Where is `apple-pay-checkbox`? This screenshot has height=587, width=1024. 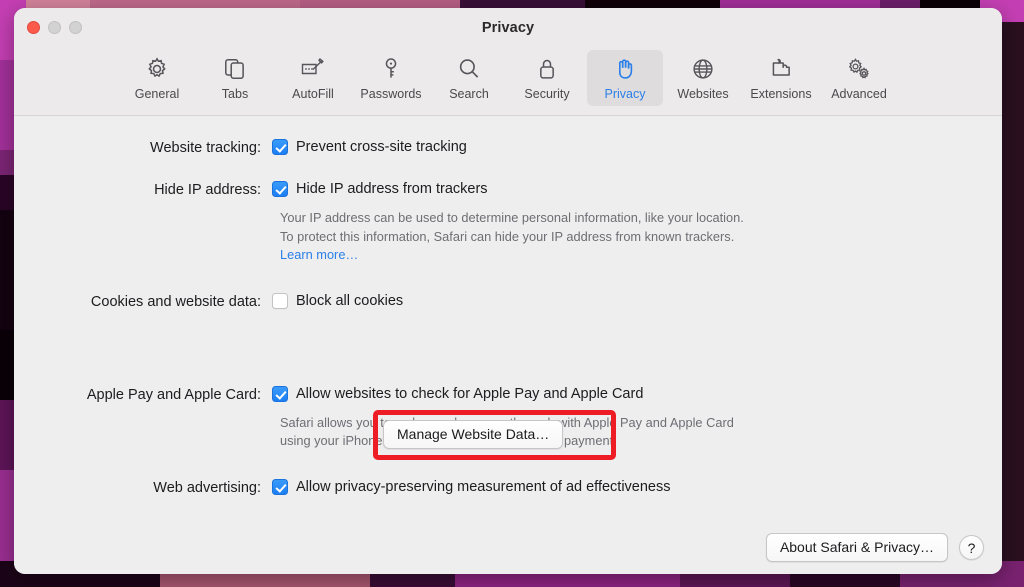 apple-pay-checkbox is located at coordinates (280, 393).